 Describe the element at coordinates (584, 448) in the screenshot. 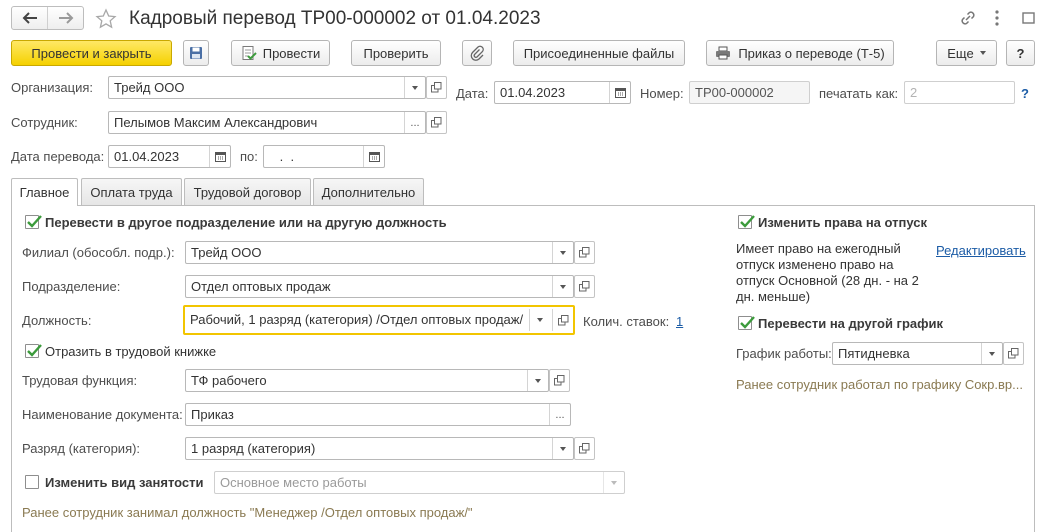

I see `grade-open-button` at that location.